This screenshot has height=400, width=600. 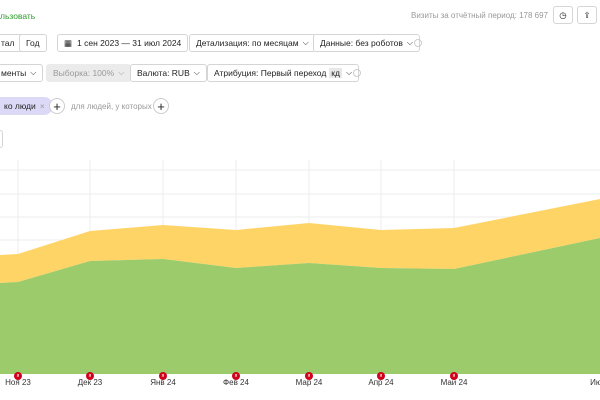 What do you see at coordinates (479, 15) in the screenshot?
I see `visits-total: Визиты за отчётный период: 178 697` at bounding box center [479, 15].